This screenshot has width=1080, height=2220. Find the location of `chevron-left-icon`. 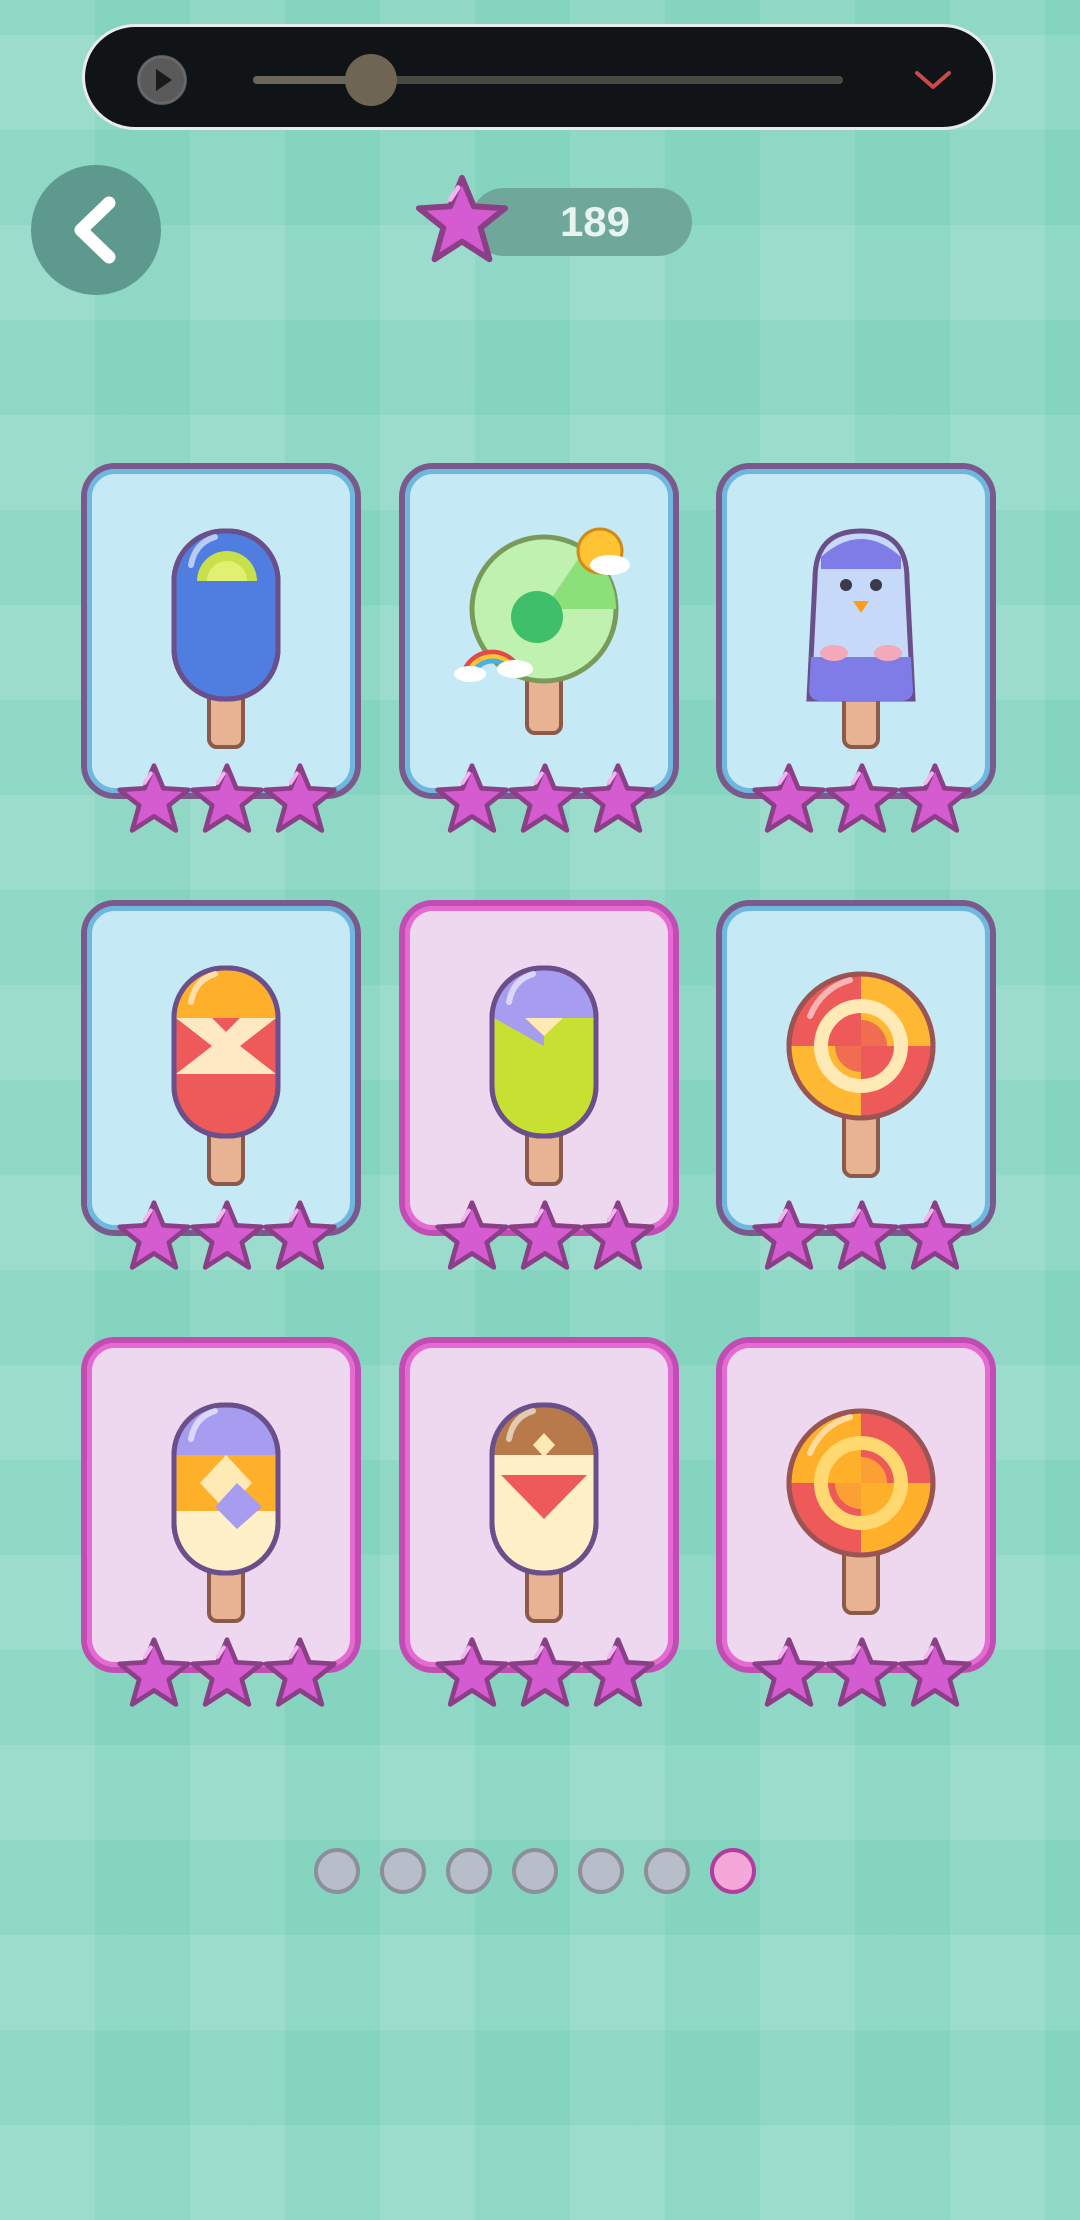

chevron-left-icon is located at coordinates (95, 230).